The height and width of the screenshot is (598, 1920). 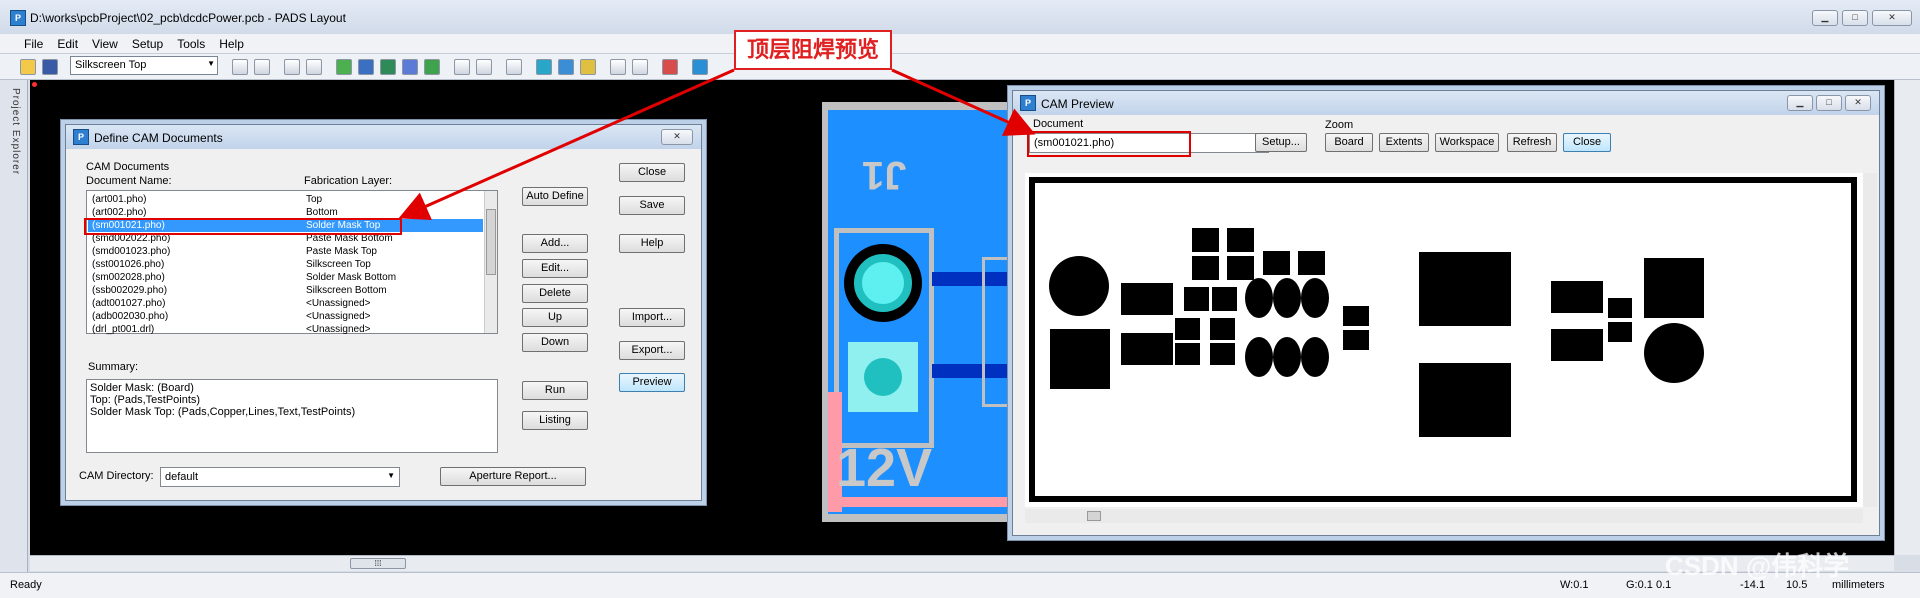 What do you see at coordinates (555, 196) in the screenshot?
I see `auto-define-button: Auto Define` at bounding box center [555, 196].